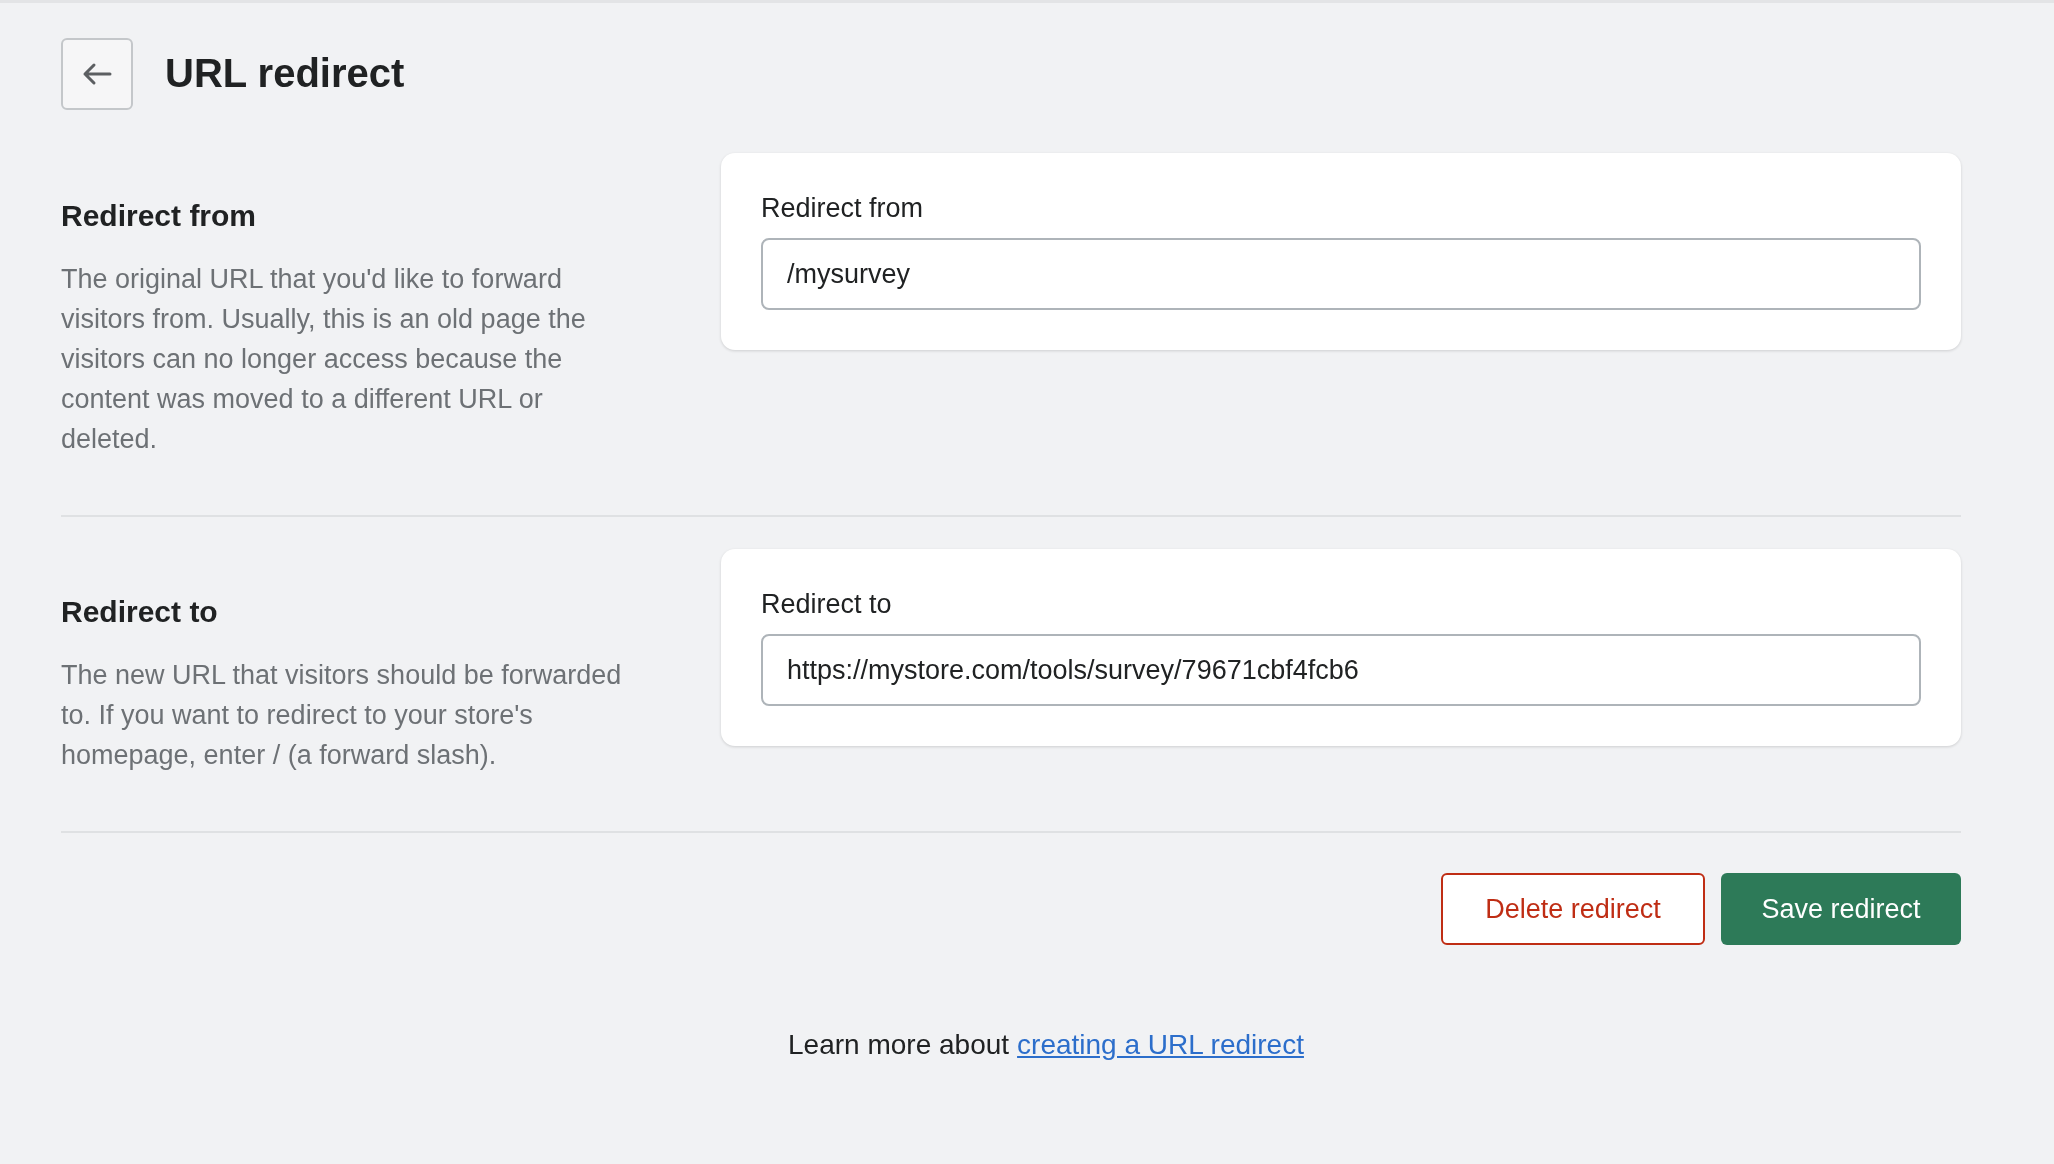  I want to click on section-description: The new URL that visitors should be forwarded to. If you want to redirect to your store's homepage, enter / (a forward slash)., so click(342, 715).